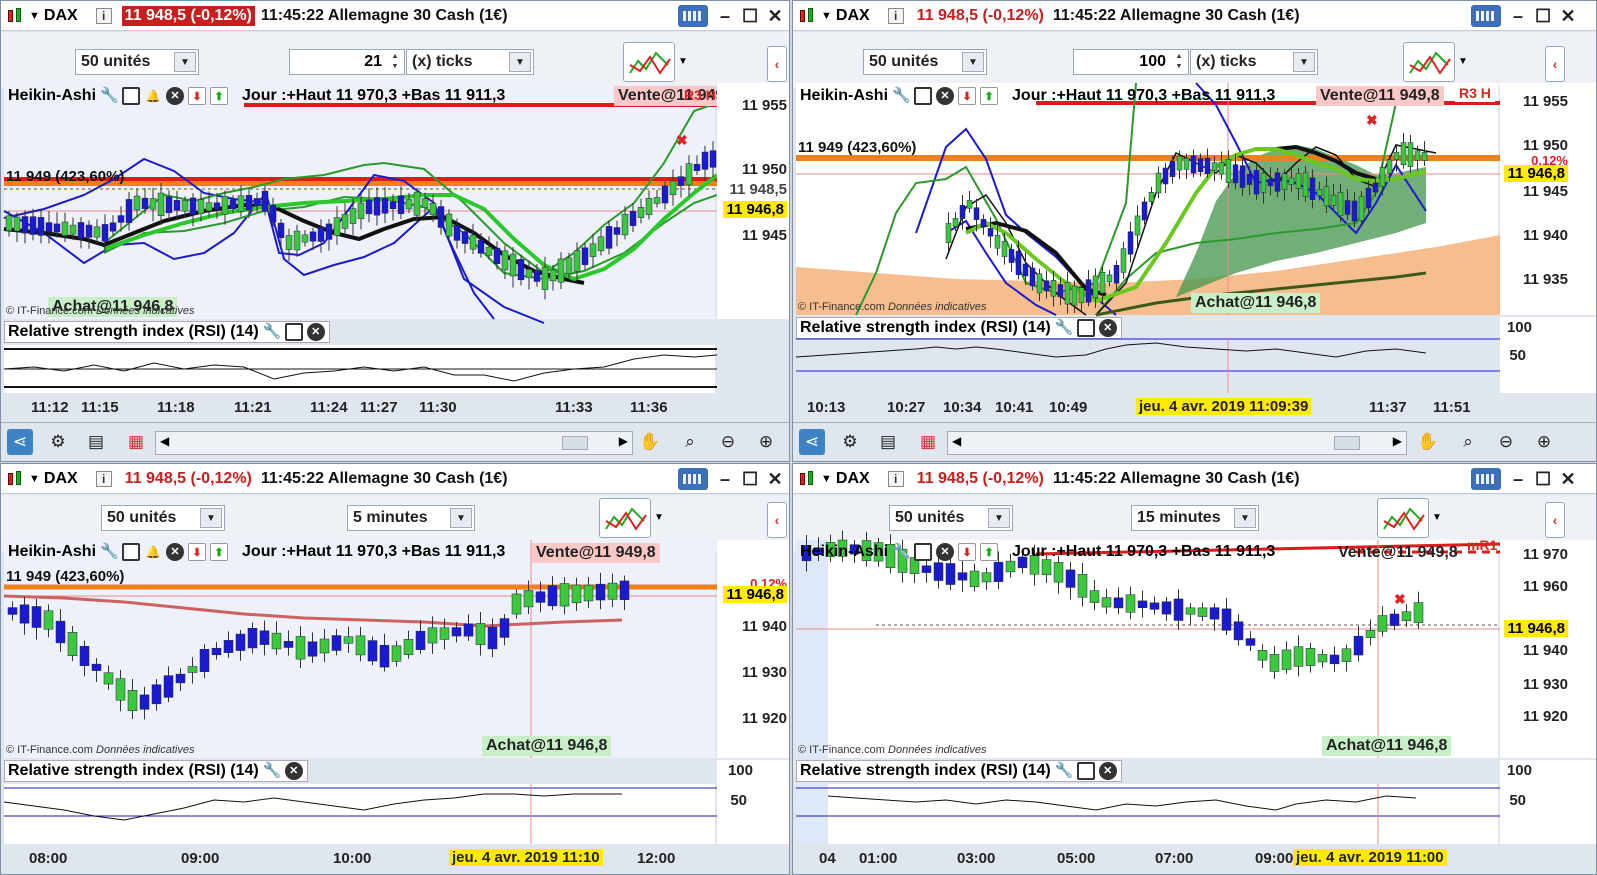 The width and height of the screenshot is (1597, 875). I want to click on period-select: 5 minutes ▼, so click(411, 518).